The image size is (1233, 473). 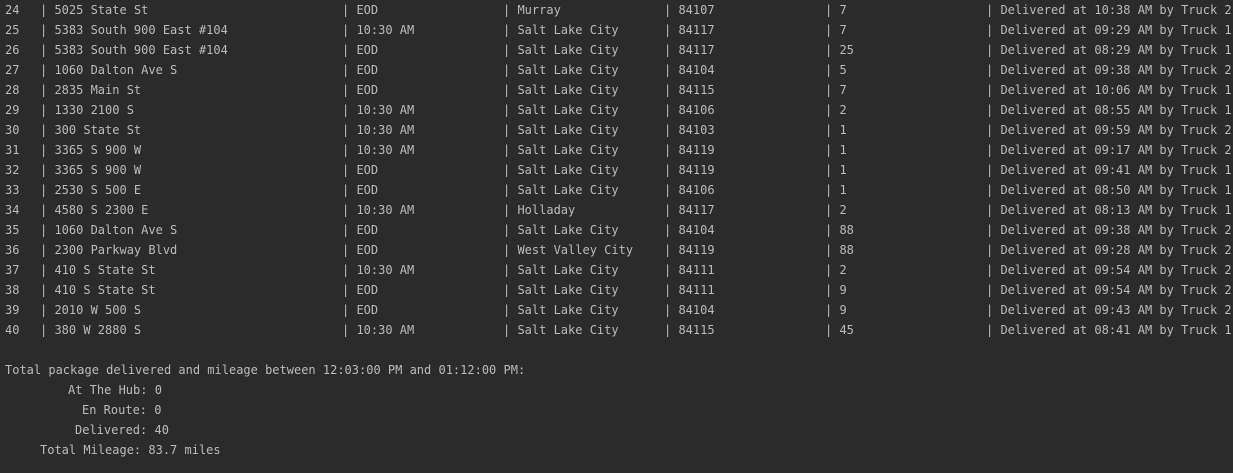 I want to click on package-id: 33, so click(x=12, y=190).